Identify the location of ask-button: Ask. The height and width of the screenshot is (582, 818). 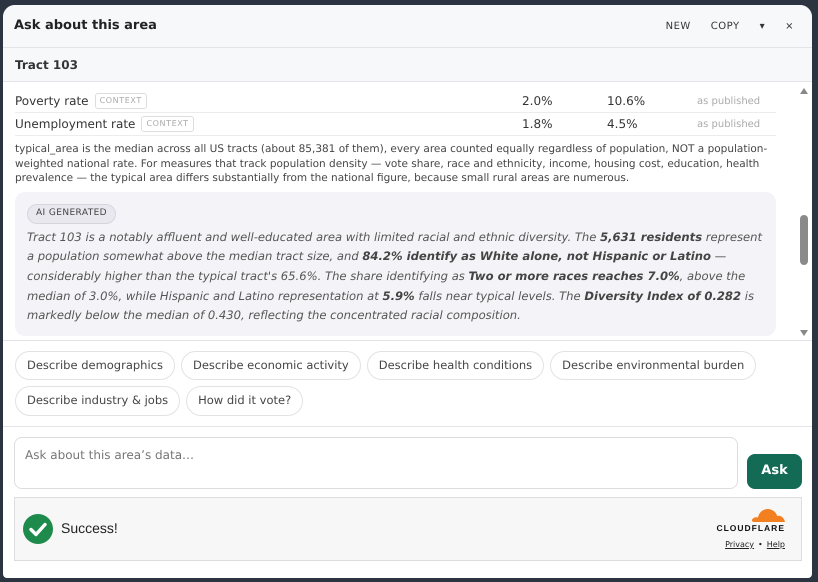
(774, 471).